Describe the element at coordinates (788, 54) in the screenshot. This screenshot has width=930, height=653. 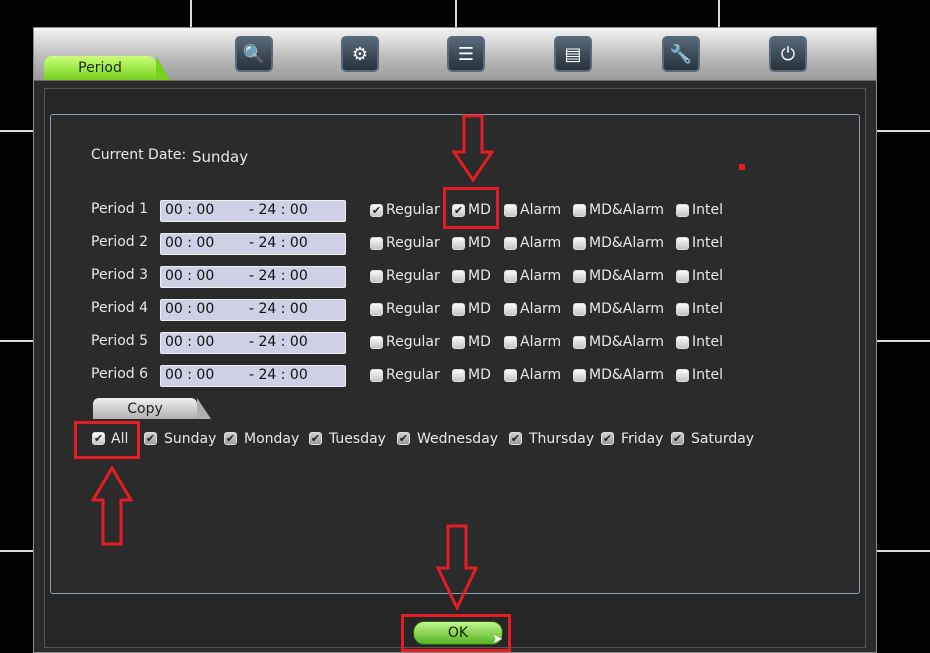
I see `power-icon: ⏻` at that location.